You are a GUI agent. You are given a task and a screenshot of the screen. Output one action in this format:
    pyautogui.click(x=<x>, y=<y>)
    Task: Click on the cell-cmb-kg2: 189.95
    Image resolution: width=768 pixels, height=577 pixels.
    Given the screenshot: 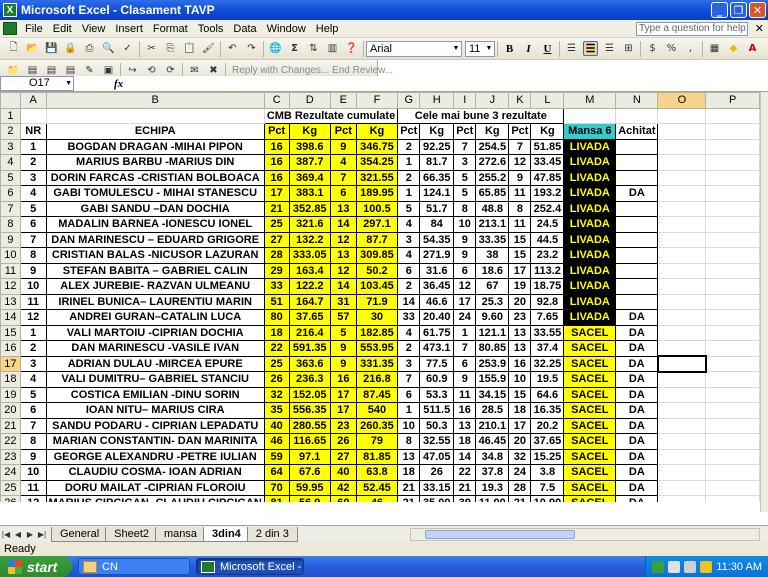 What is the action you would take?
    pyautogui.click(x=377, y=193)
    